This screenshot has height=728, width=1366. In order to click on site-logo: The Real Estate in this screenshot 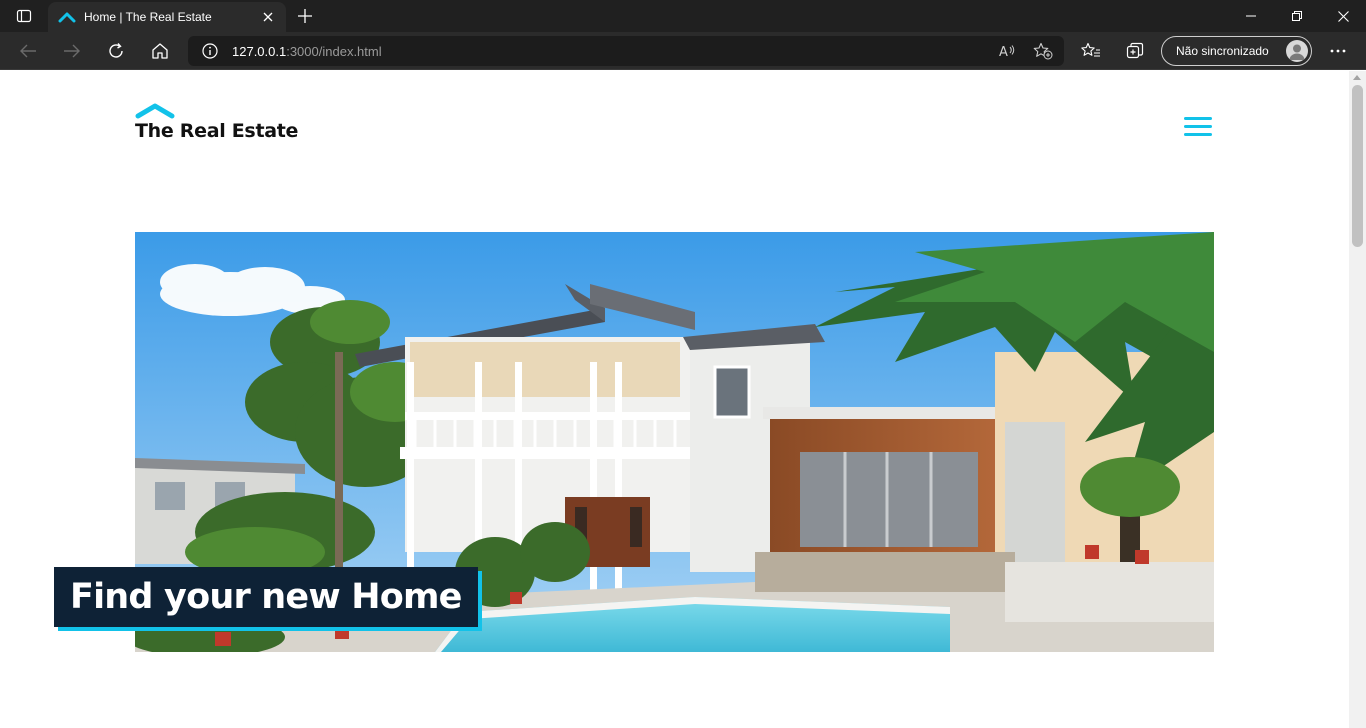, I will do `click(216, 122)`.